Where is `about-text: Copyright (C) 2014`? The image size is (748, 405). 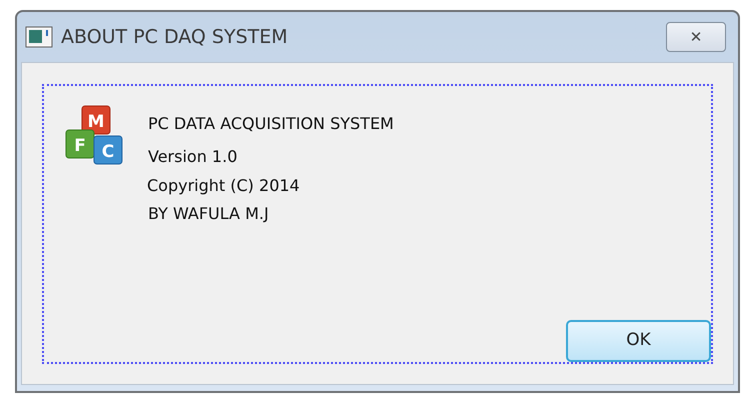
about-text: Copyright (C) 2014 is located at coordinates (224, 186).